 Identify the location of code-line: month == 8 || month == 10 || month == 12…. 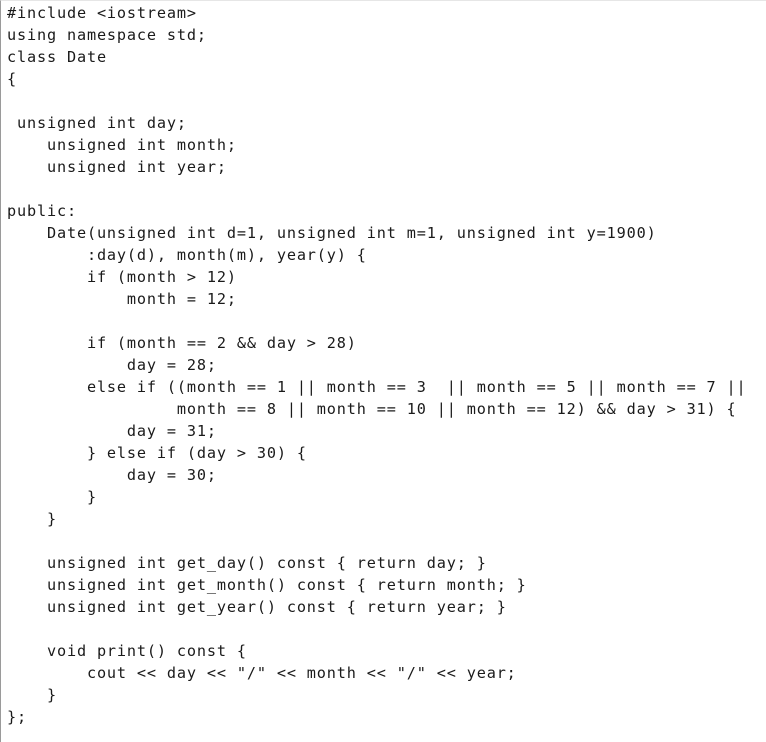
(372, 409).